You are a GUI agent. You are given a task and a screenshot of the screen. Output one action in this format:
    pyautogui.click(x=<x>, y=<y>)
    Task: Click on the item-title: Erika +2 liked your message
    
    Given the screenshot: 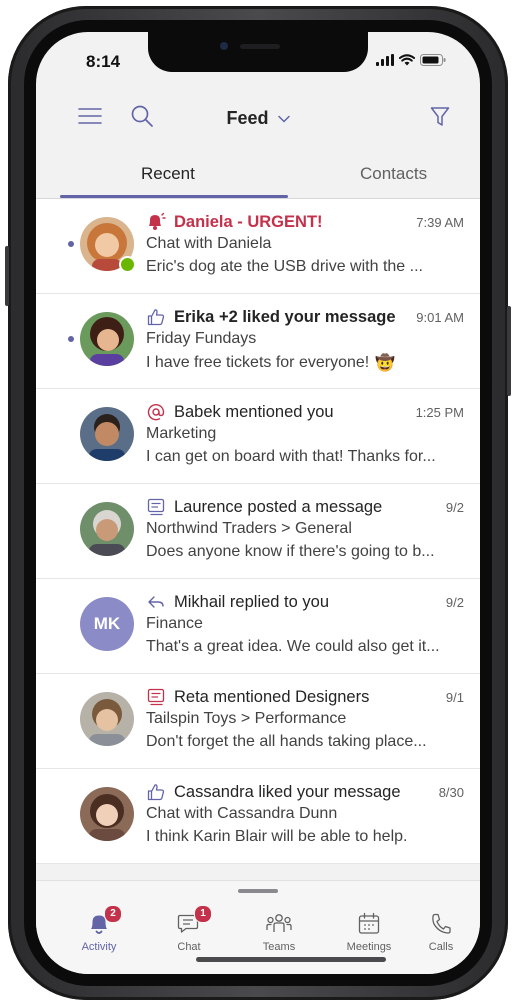 What is the action you would take?
    pyautogui.click(x=285, y=316)
    